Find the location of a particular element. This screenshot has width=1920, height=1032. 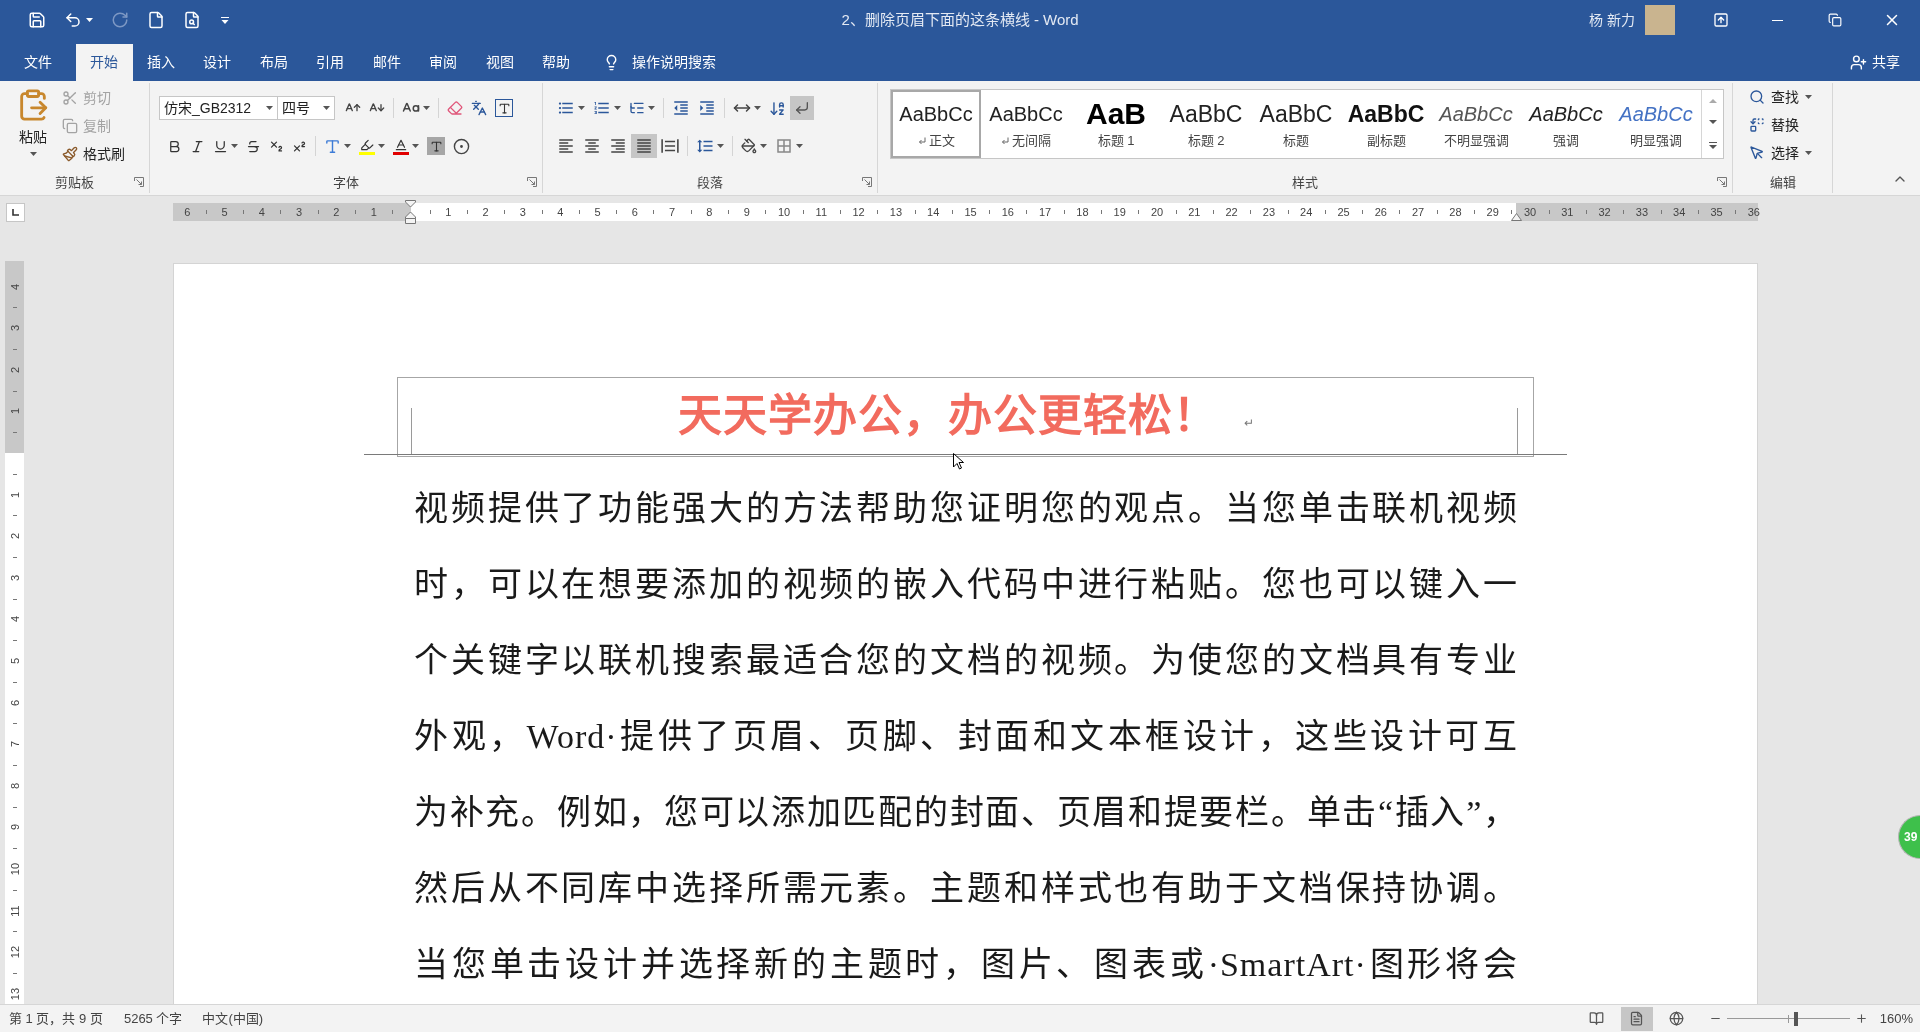

tab-selector-button is located at coordinates (15, 212).